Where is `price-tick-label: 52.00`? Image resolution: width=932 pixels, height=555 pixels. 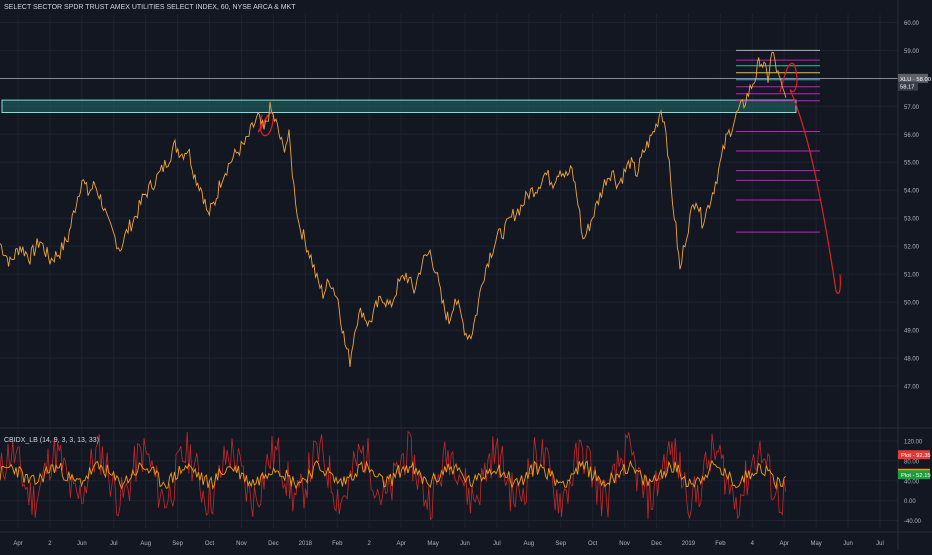 price-tick-label: 52.00 is located at coordinates (912, 248).